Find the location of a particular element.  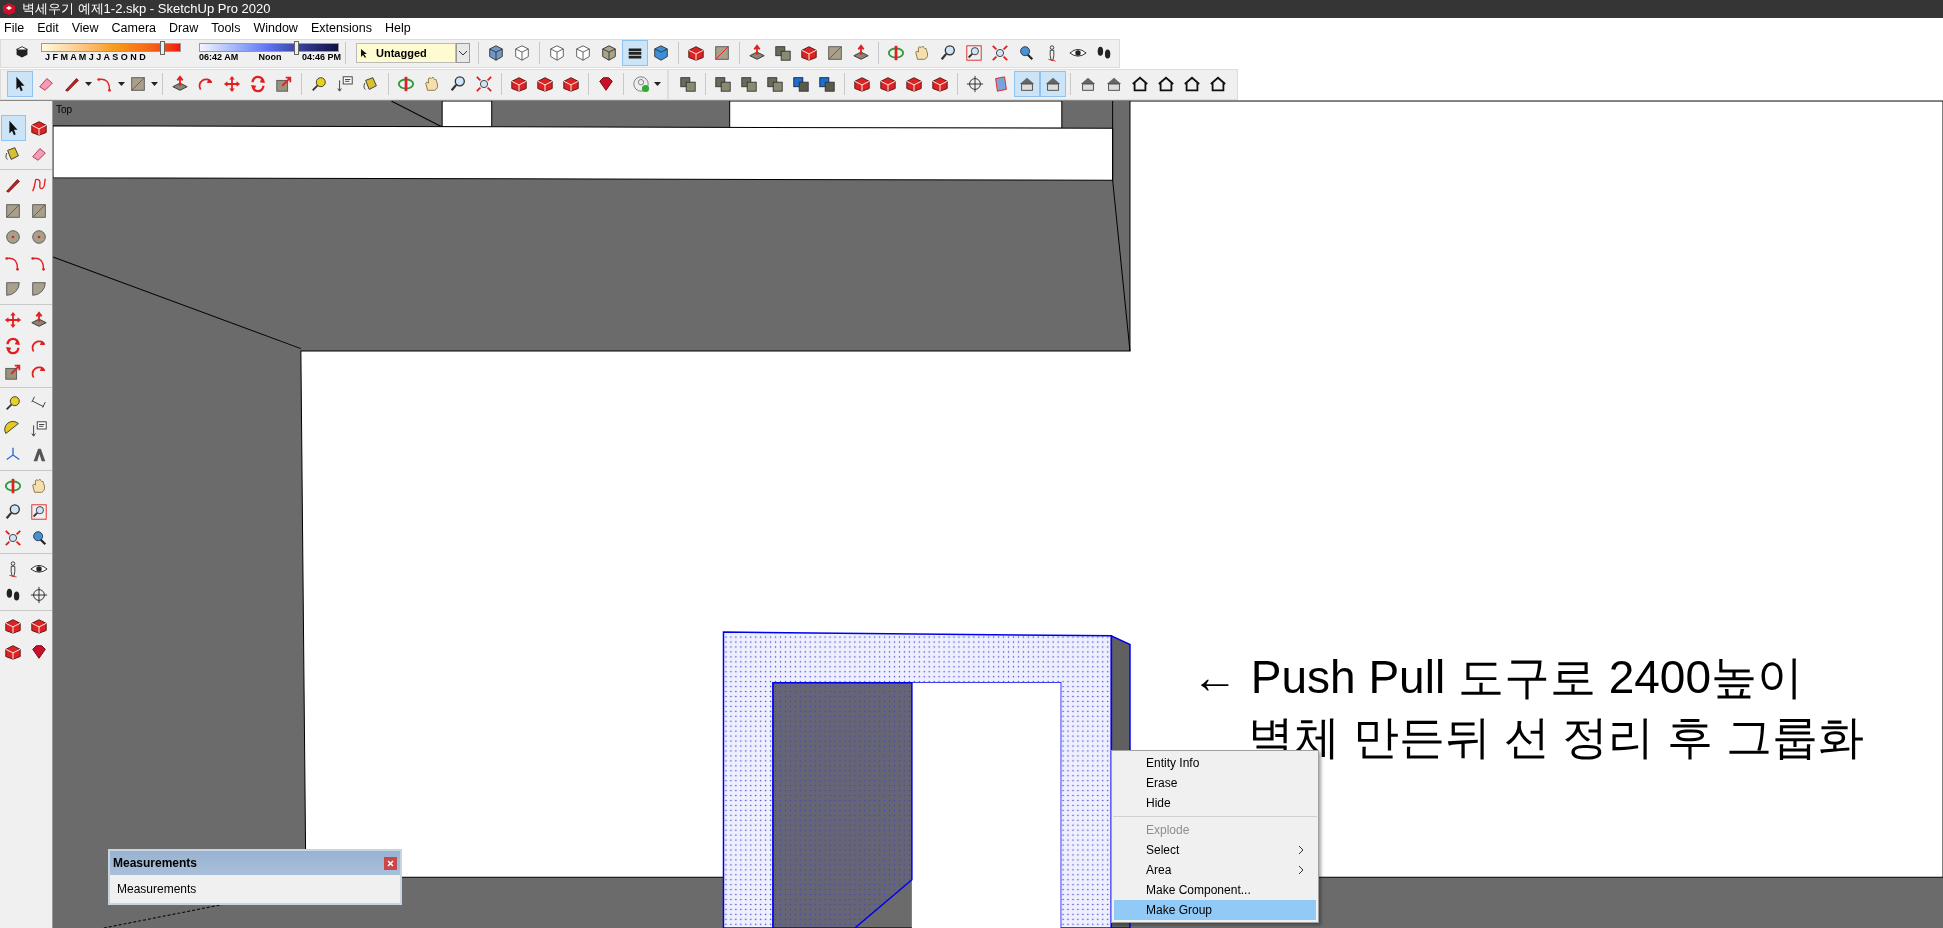

close-button is located at coordinates (390, 863).